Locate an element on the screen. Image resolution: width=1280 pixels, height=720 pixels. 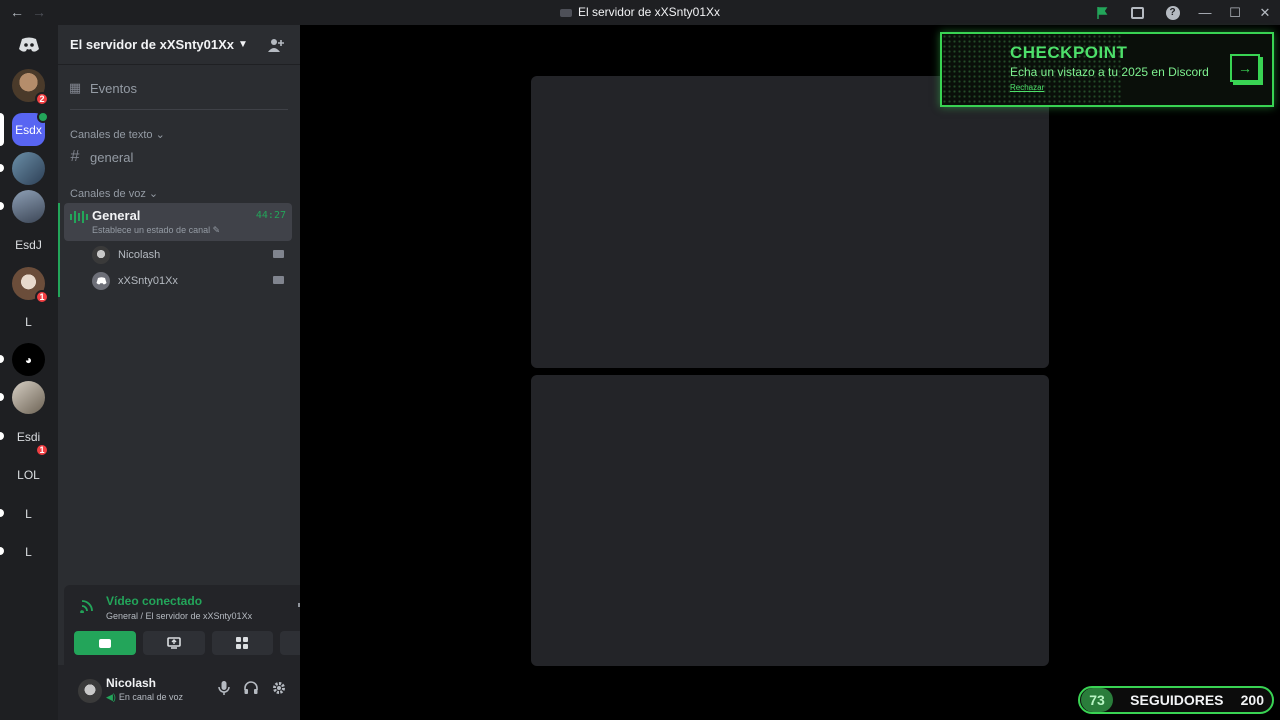
voice-member: Nicolash is located at coordinates (191, 255).